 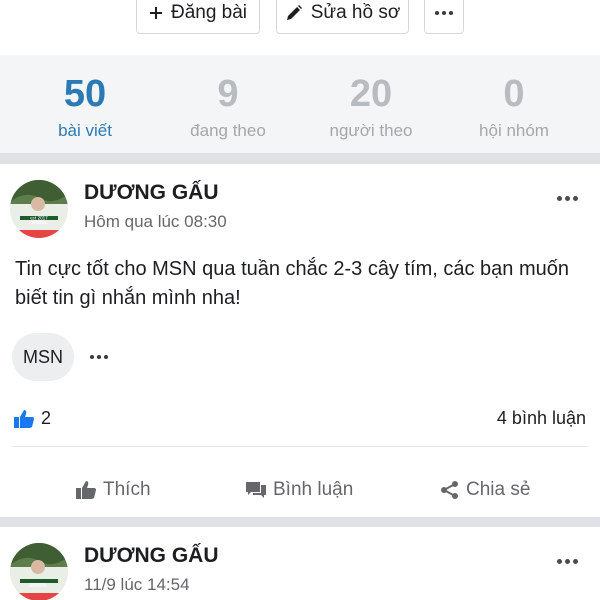 I want to click on stat-label: đang theo, so click(x=228, y=130).